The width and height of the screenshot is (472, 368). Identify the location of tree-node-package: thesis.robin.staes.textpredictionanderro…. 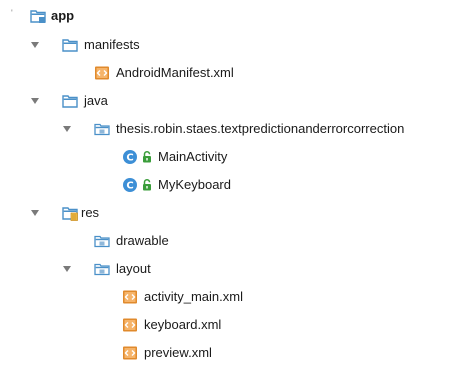
(249, 129).